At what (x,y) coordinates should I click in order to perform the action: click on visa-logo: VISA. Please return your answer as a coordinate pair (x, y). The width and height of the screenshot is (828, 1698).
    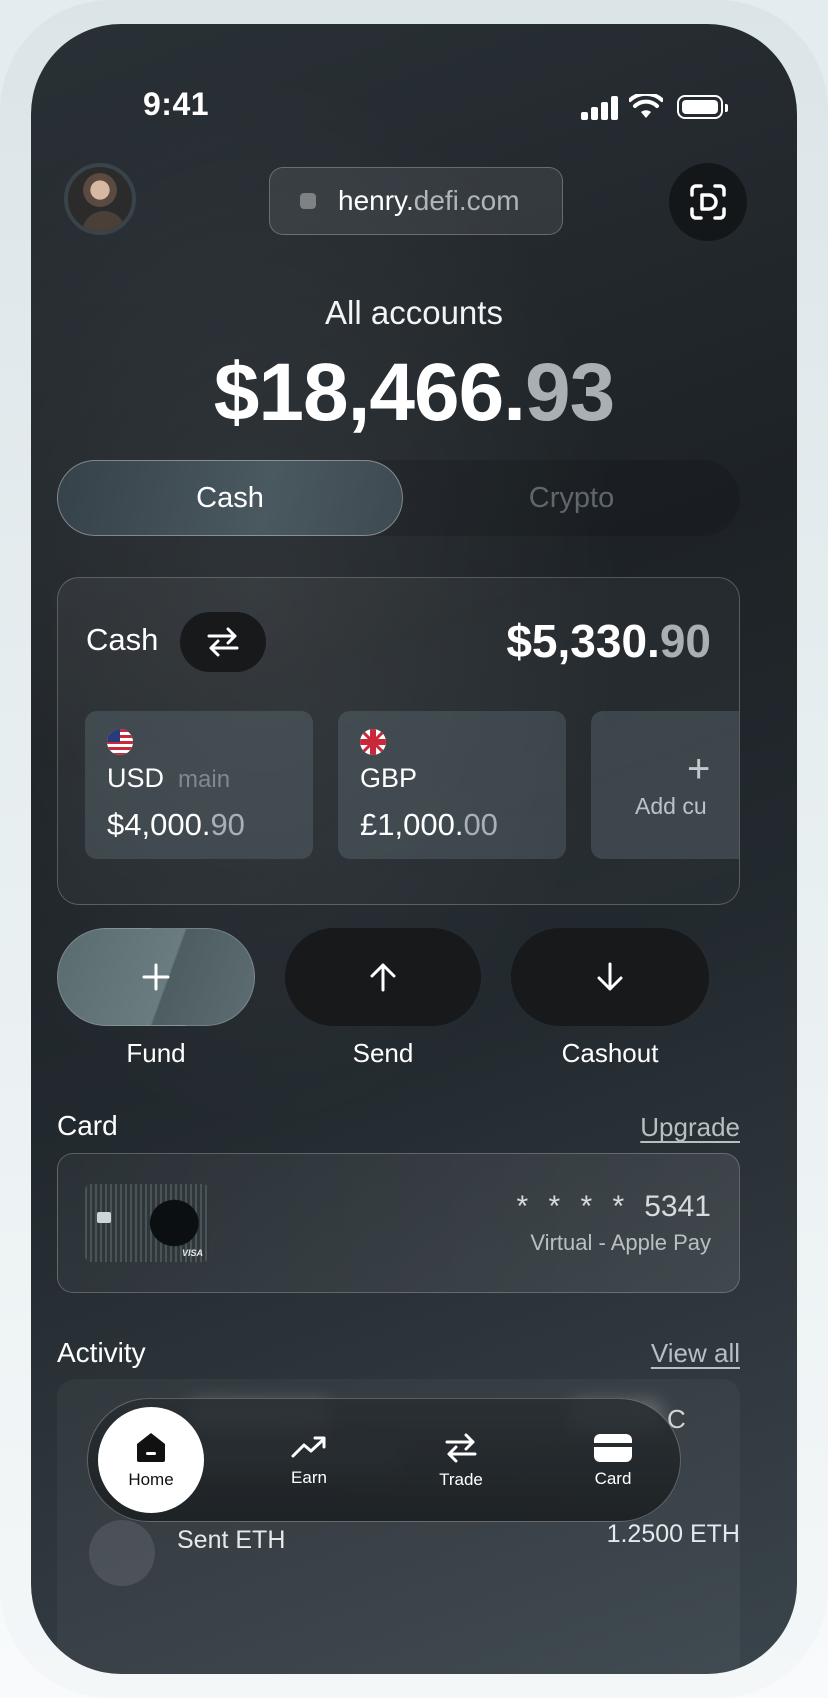
    Looking at the image, I should click on (192, 1253).